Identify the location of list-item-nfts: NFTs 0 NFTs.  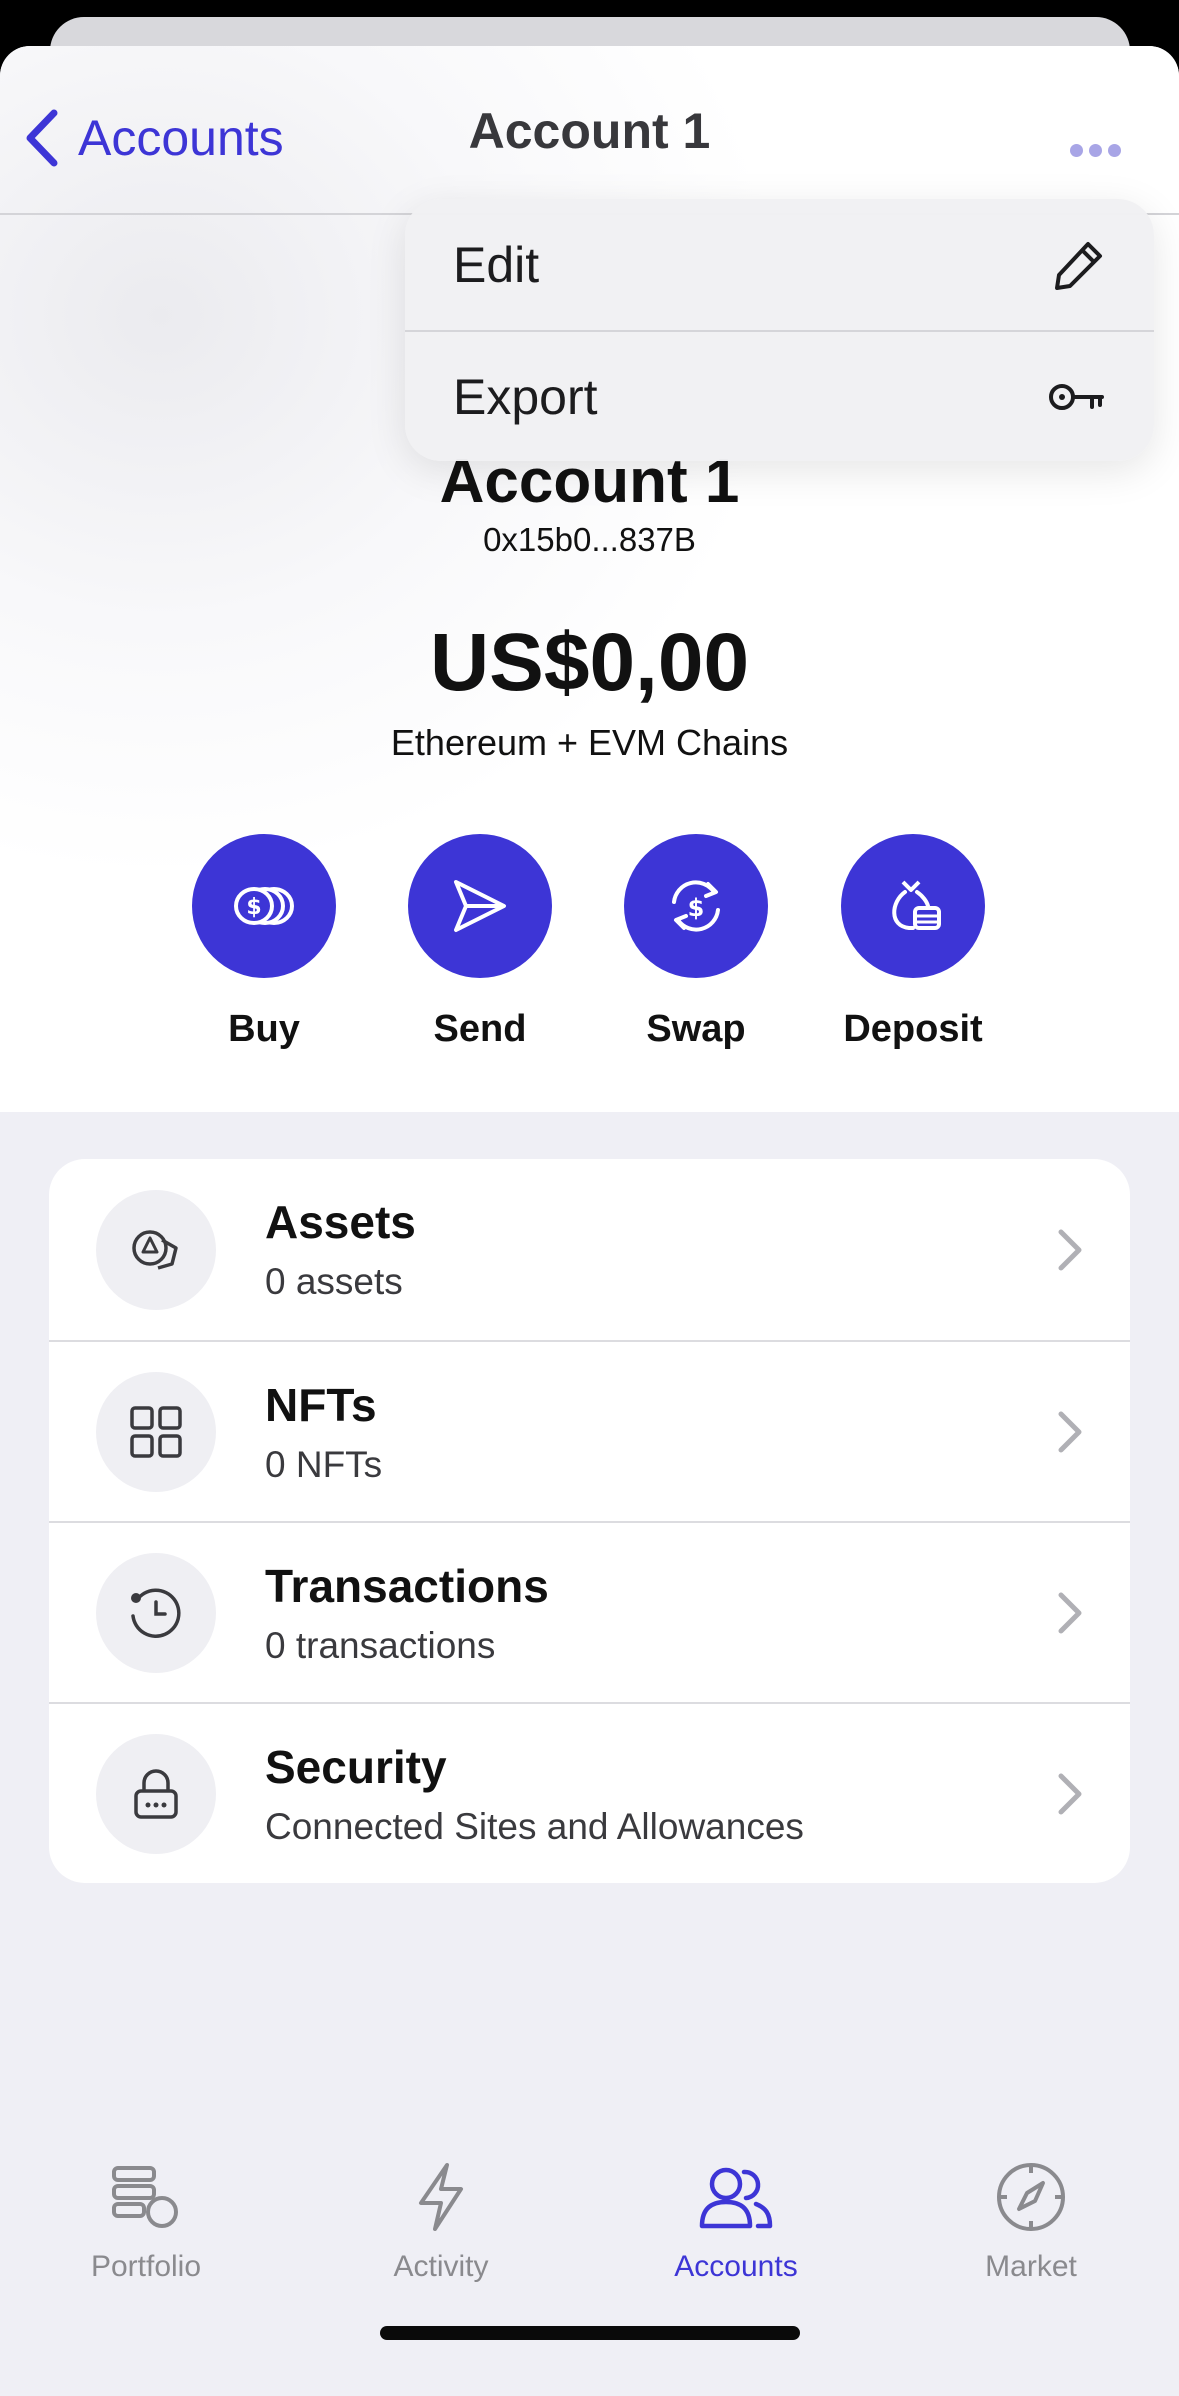
(589, 1430).